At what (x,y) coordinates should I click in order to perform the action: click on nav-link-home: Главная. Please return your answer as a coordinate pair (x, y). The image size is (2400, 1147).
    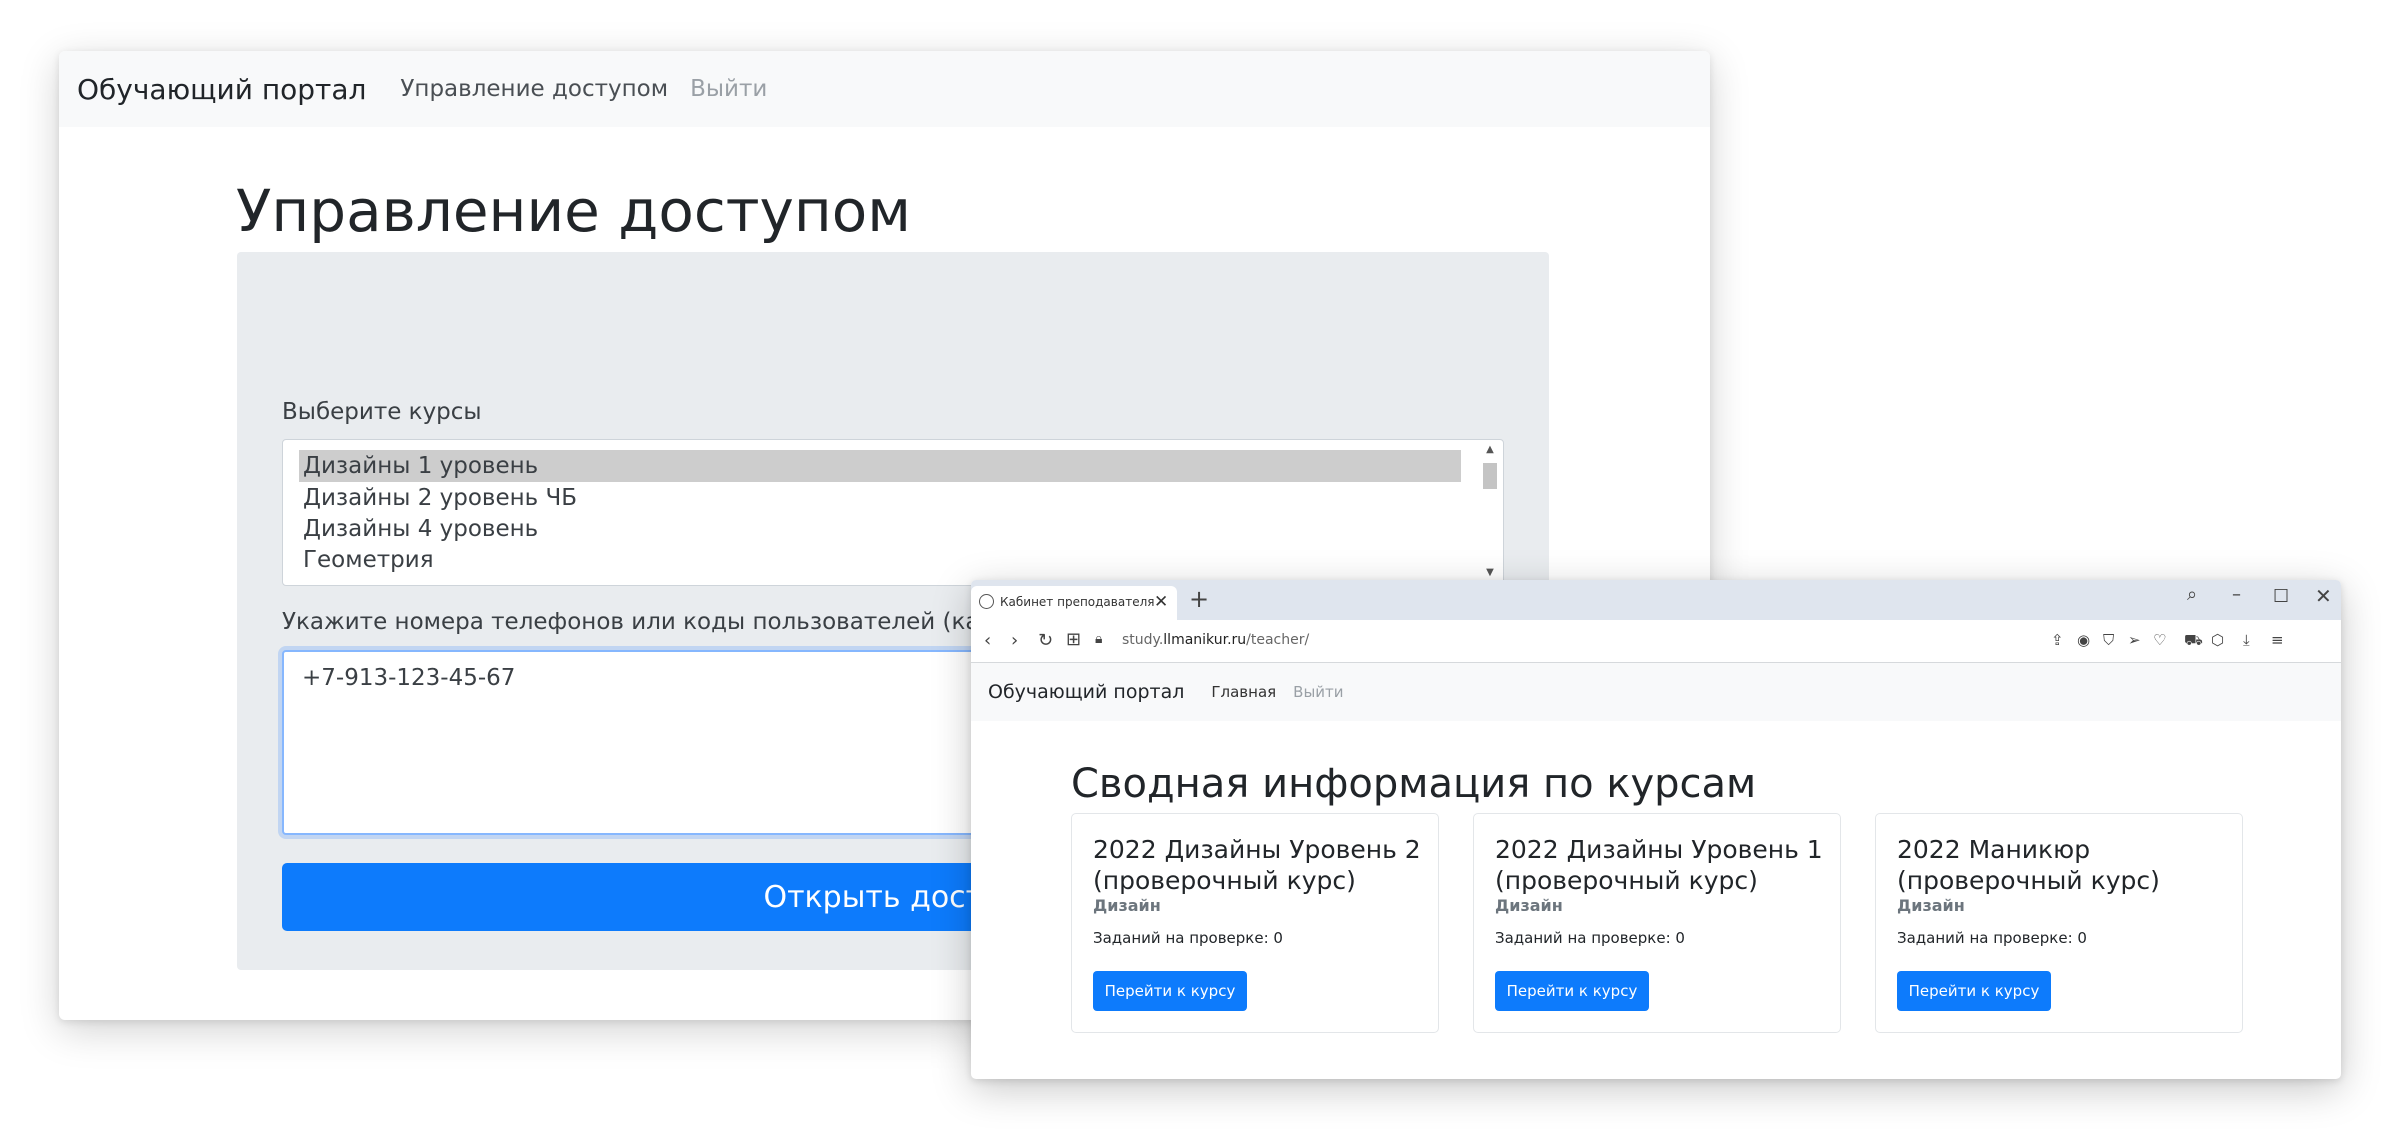
    Looking at the image, I should click on (1243, 692).